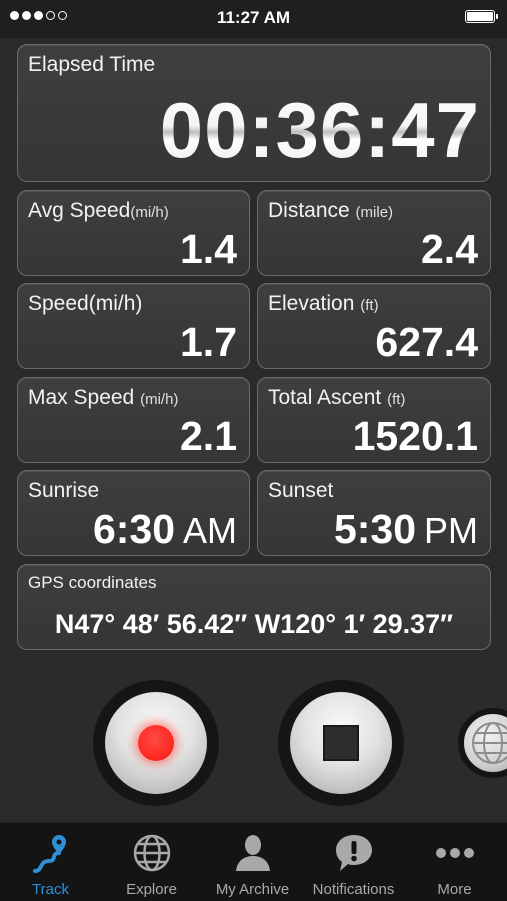 This screenshot has width=507, height=901. Describe the element at coordinates (309, 210) in the screenshot. I see `distance-label: Distance` at that location.